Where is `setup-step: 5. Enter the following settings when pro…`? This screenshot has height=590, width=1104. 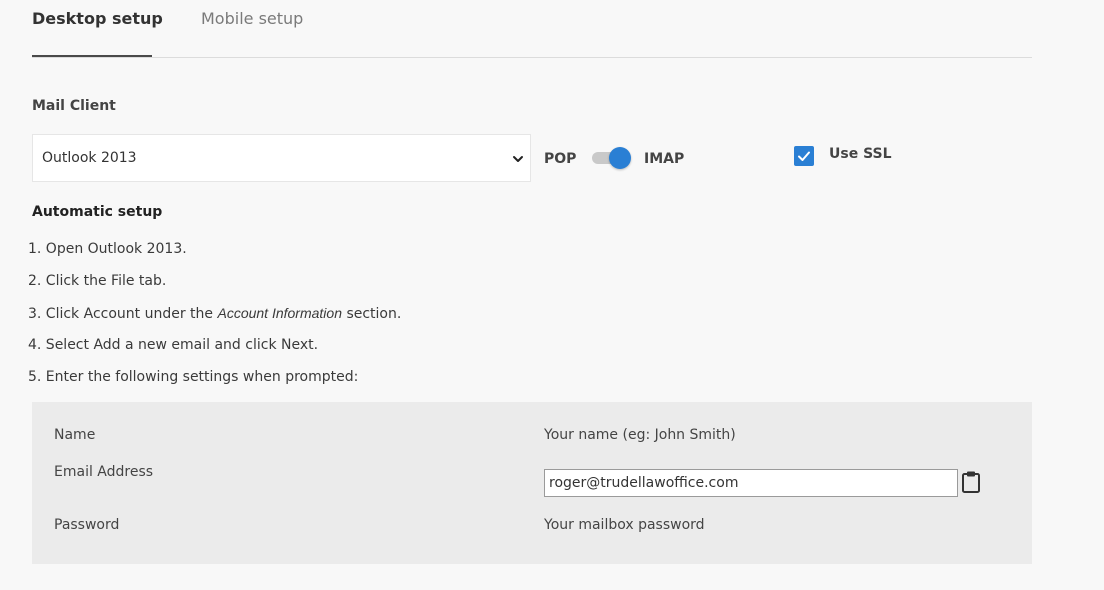 setup-step: 5. Enter the following settings when pro… is located at coordinates (193, 377).